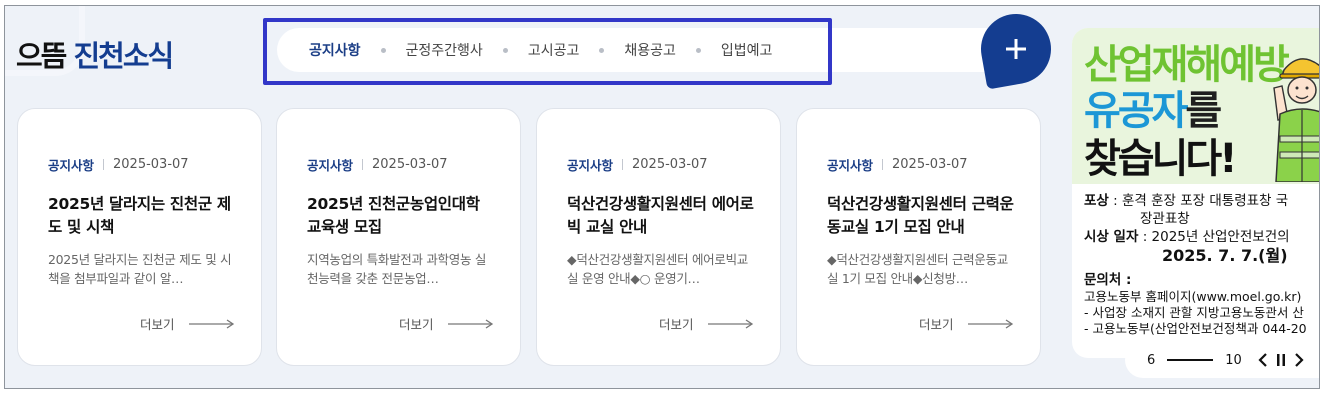 Image resolution: width=1324 pixels, height=394 pixels. I want to click on ceremony-text: : 2025년 산업안전보건의, so click(1216, 237).